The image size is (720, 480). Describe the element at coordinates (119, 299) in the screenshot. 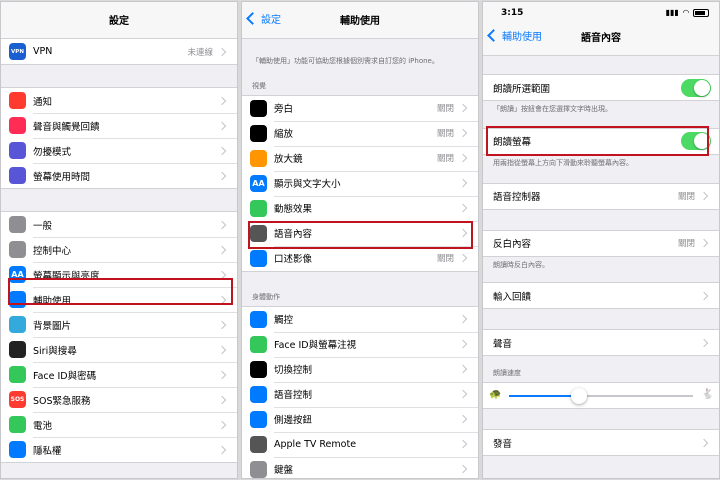

I see `settings-item-accessibility: 輔助使用` at that location.